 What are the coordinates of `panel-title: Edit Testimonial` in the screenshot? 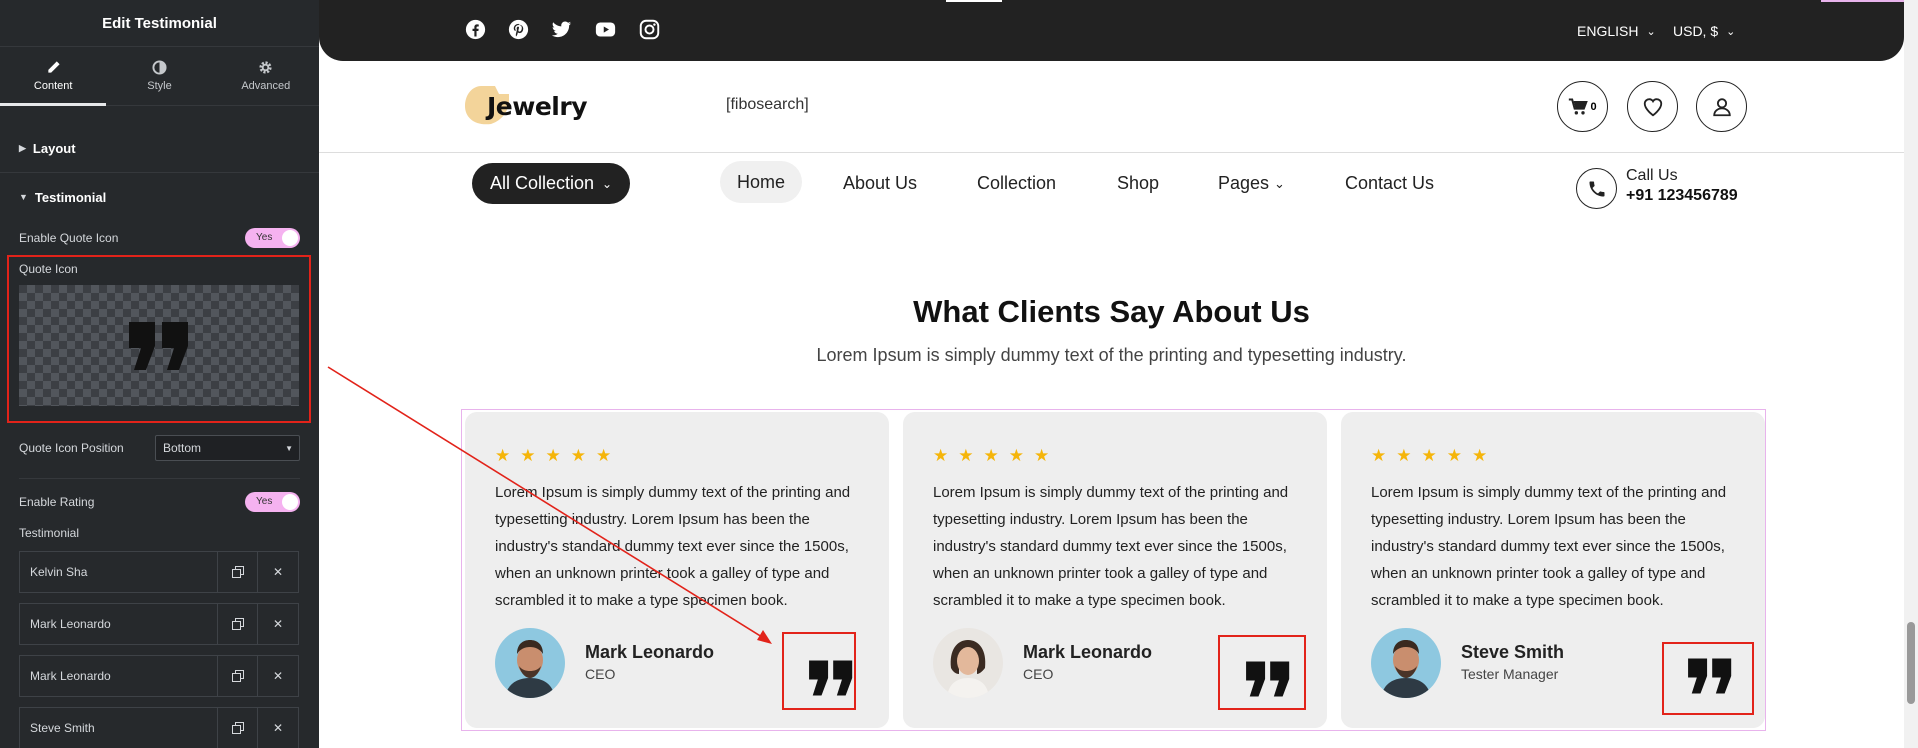 It's located at (159, 23).